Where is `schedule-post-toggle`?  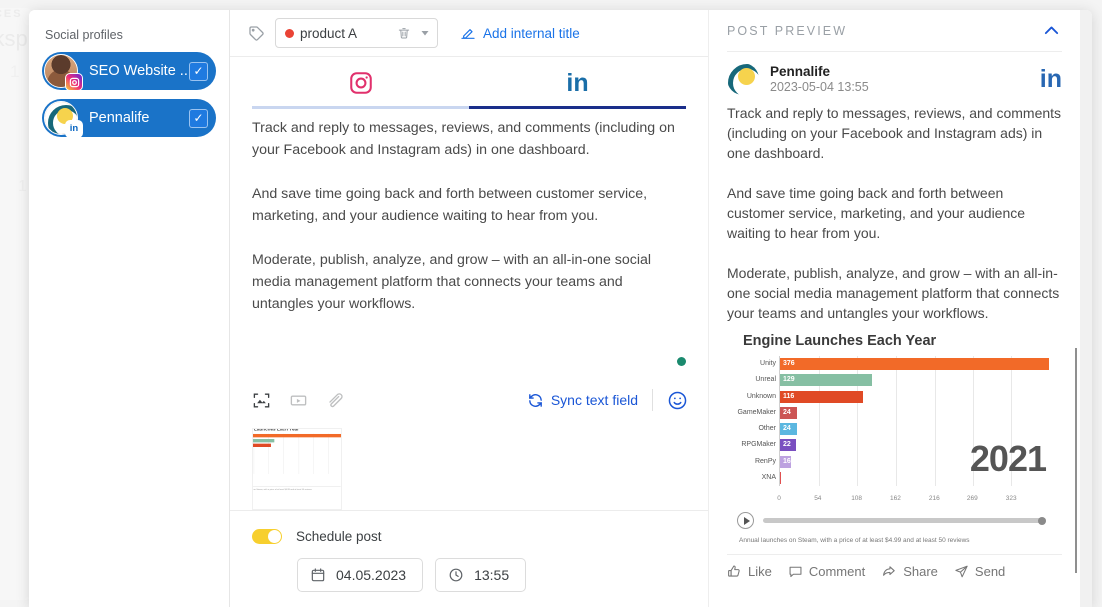
schedule-post-toggle is located at coordinates (267, 536).